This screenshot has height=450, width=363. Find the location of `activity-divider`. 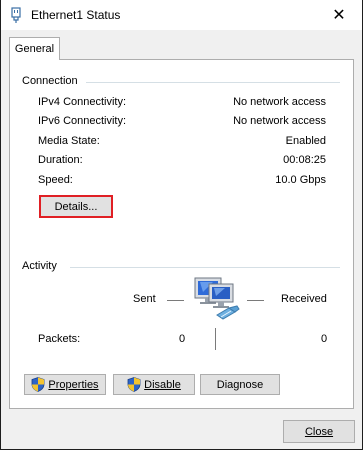

activity-divider is located at coordinates (205, 267).